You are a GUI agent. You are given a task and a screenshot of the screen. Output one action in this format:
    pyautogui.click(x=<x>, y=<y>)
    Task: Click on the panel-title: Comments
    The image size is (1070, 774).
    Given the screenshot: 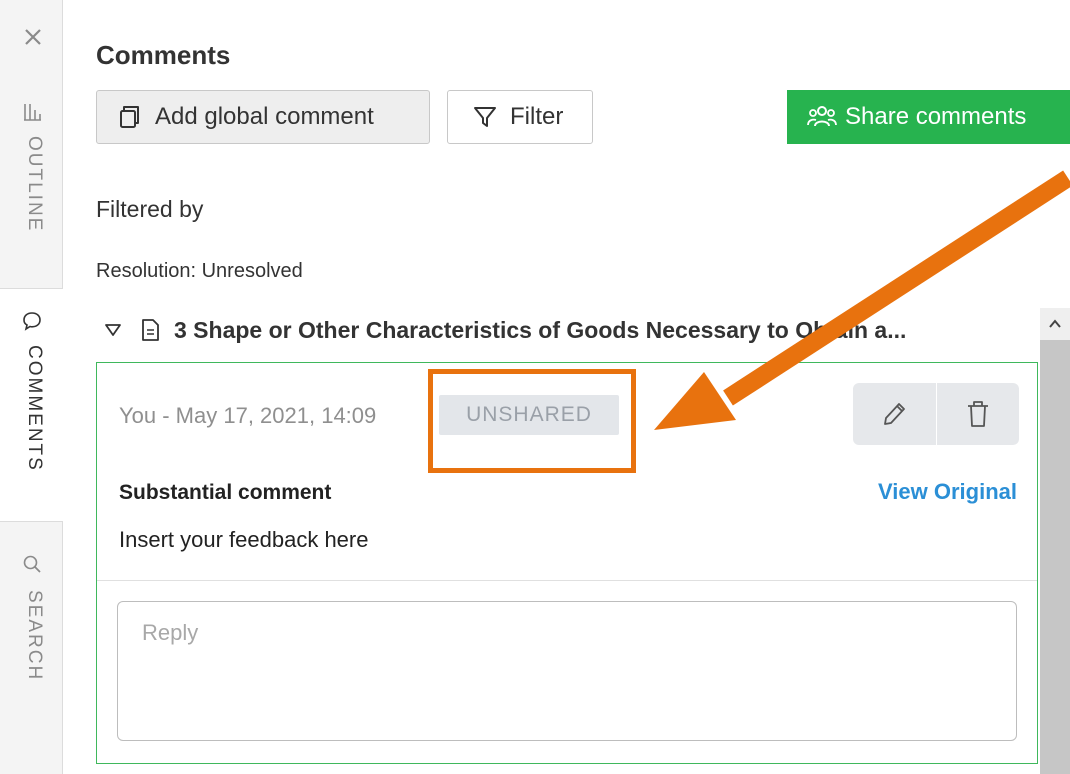 What is the action you would take?
    pyautogui.click(x=163, y=55)
    